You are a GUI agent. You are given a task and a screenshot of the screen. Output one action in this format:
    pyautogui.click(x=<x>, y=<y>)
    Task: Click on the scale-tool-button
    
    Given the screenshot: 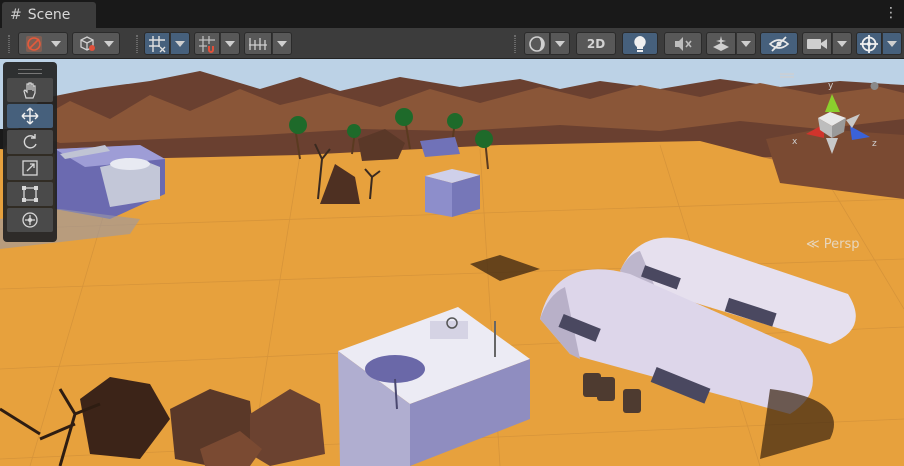 What is the action you would take?
    pyautogui.click(x=30, y=168)
    